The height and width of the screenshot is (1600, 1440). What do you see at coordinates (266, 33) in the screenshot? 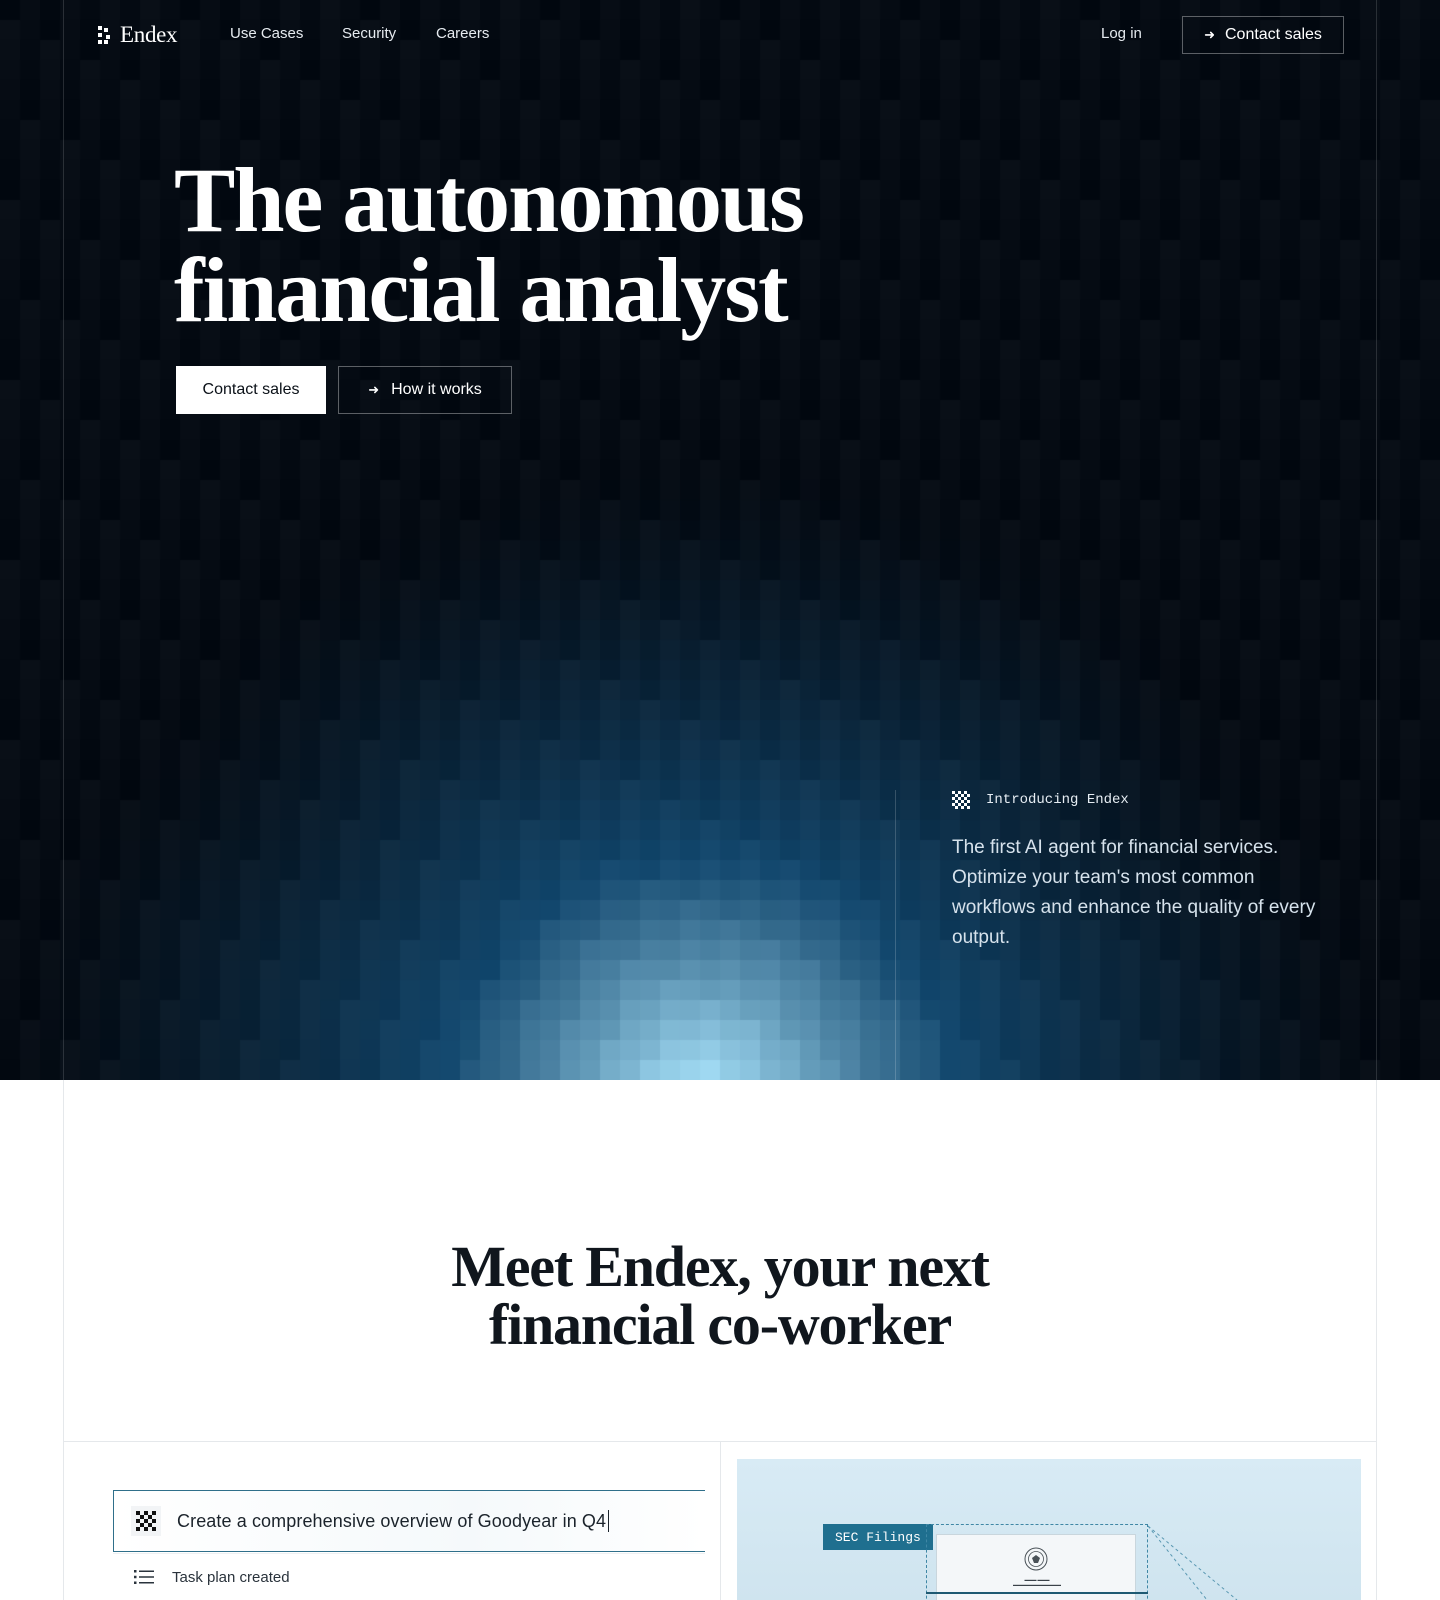
I see `nav-link-use-cases: Use Cases` at bounding box center [266, 33].